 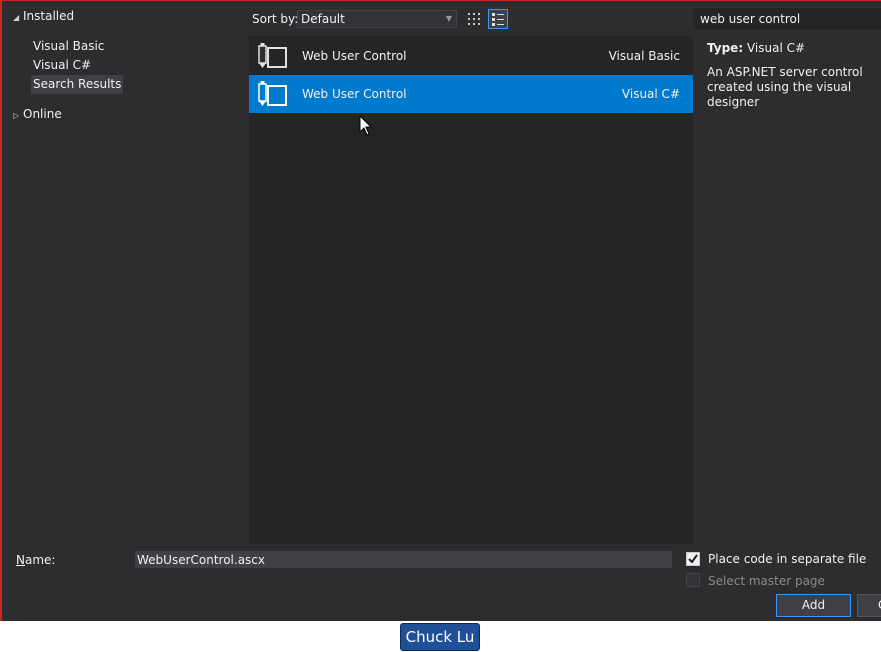 I want to click on name-input, so click(x=403, y=559).